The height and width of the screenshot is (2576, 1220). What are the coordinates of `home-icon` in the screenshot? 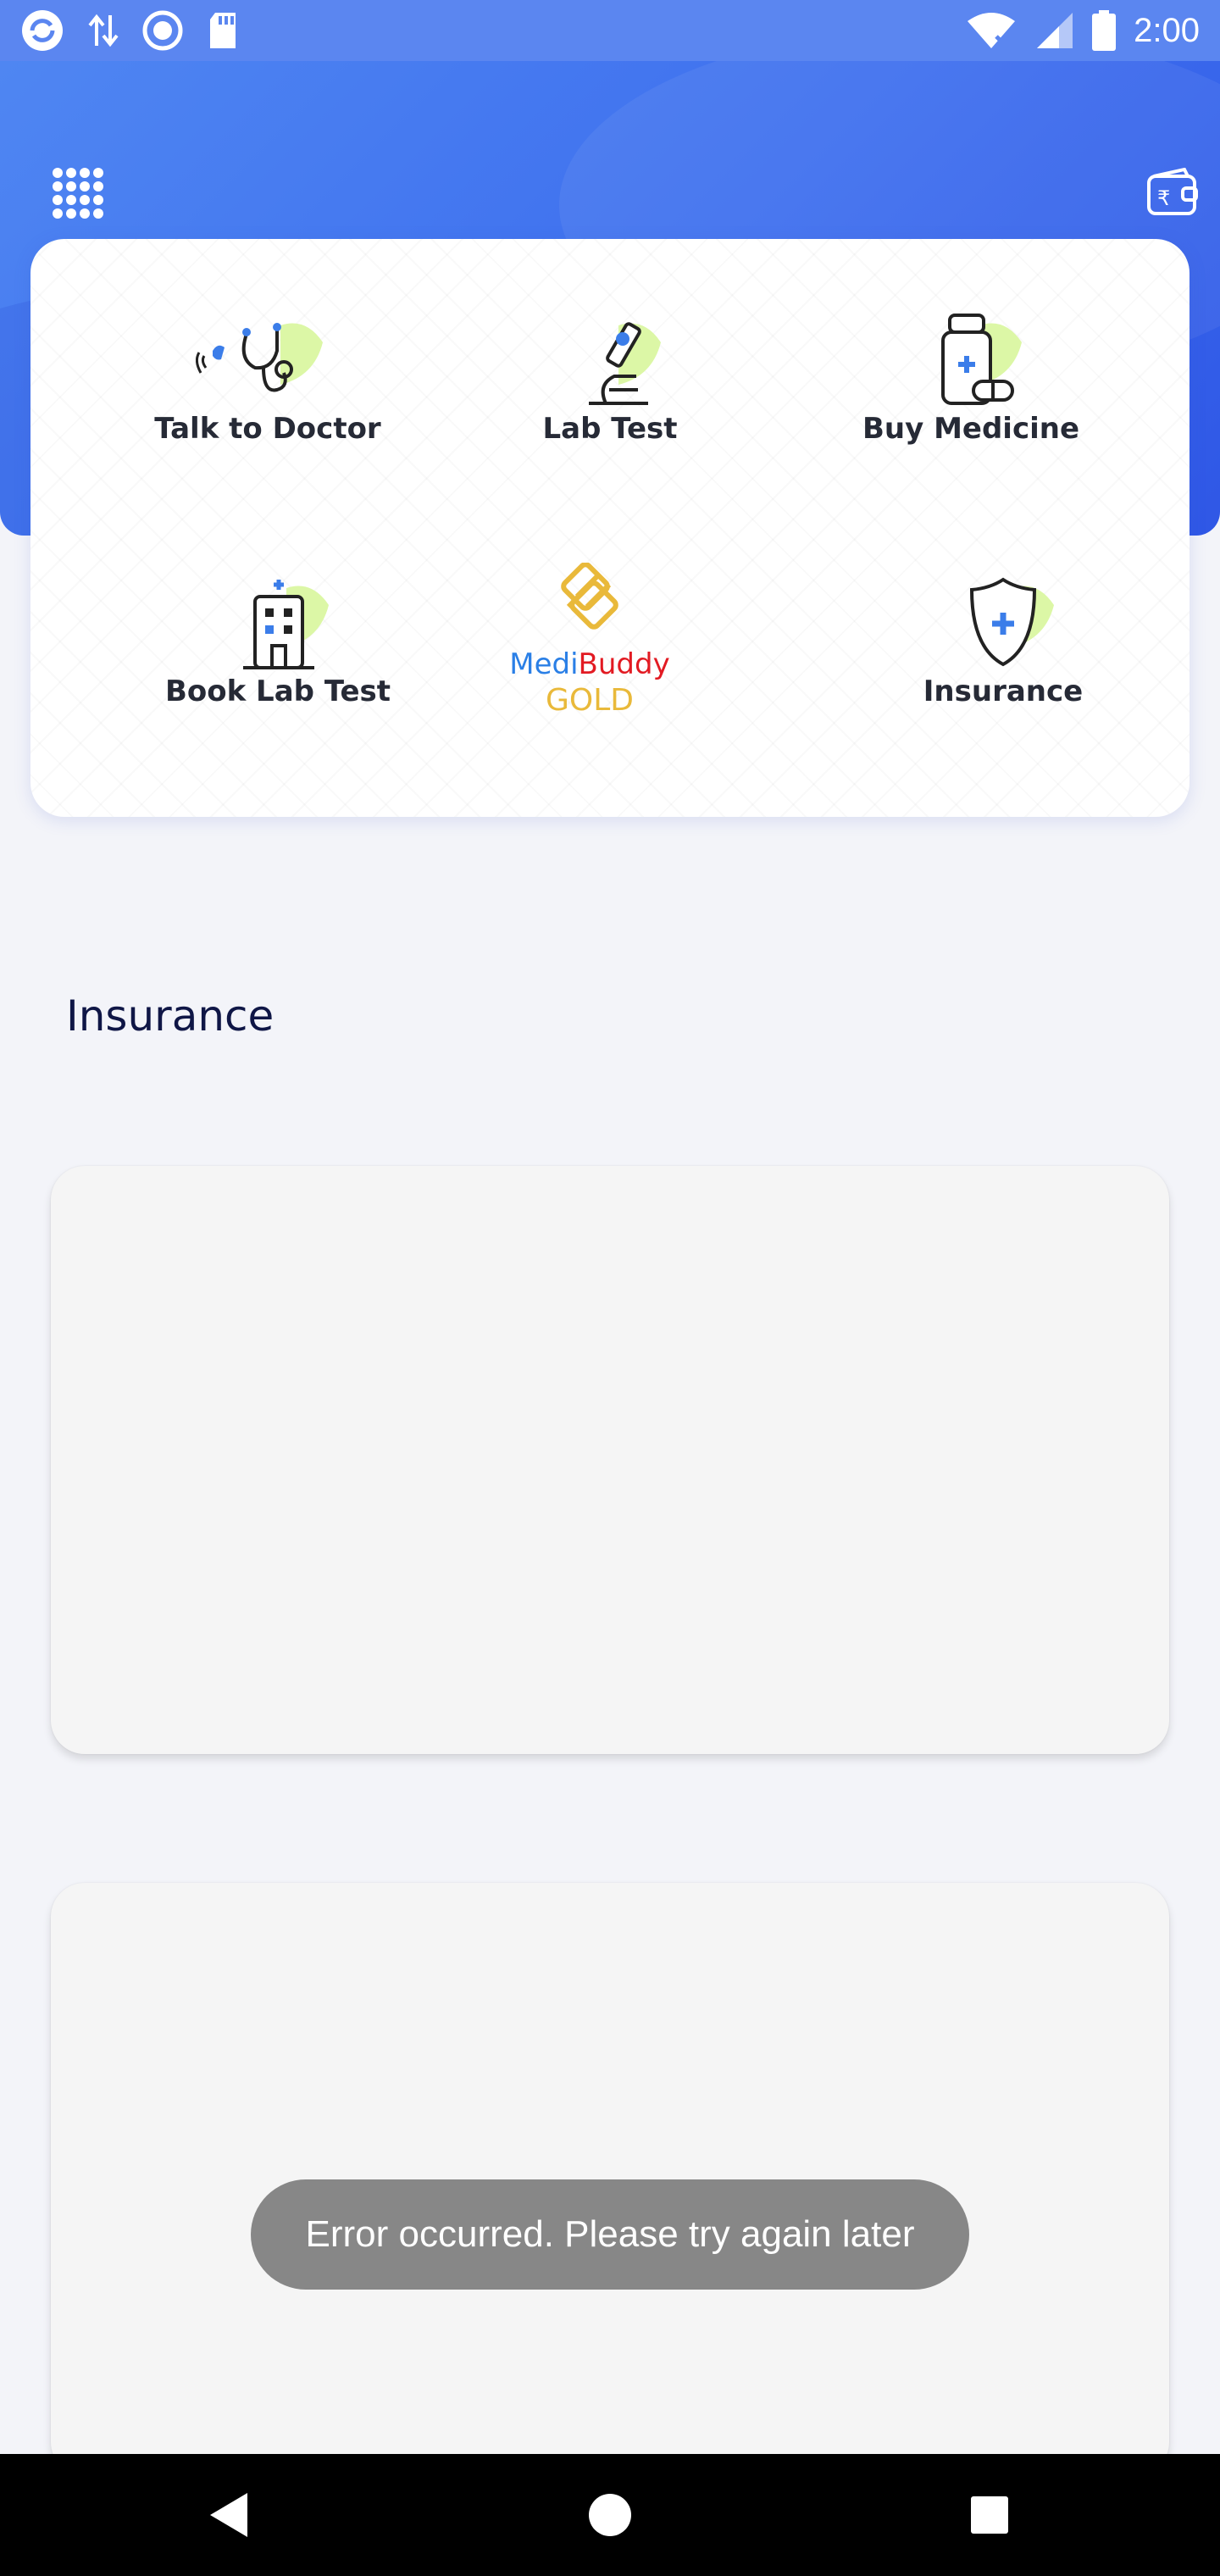 It's located at (610, 2514).